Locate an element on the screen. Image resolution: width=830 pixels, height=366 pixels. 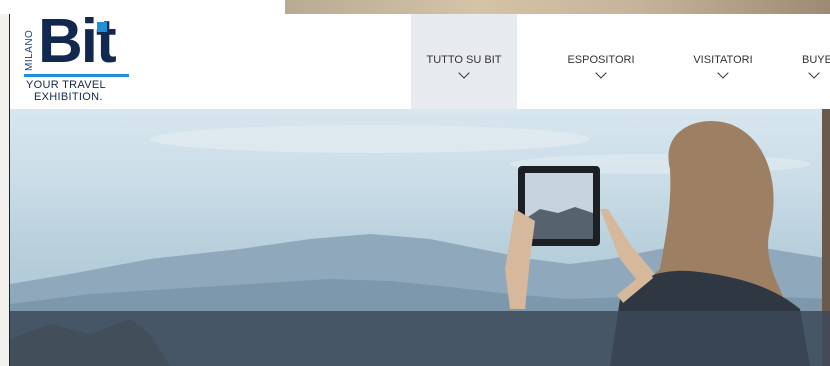
nav-item-label: TUTTO SU BIT is located at coordinates (464, 60).